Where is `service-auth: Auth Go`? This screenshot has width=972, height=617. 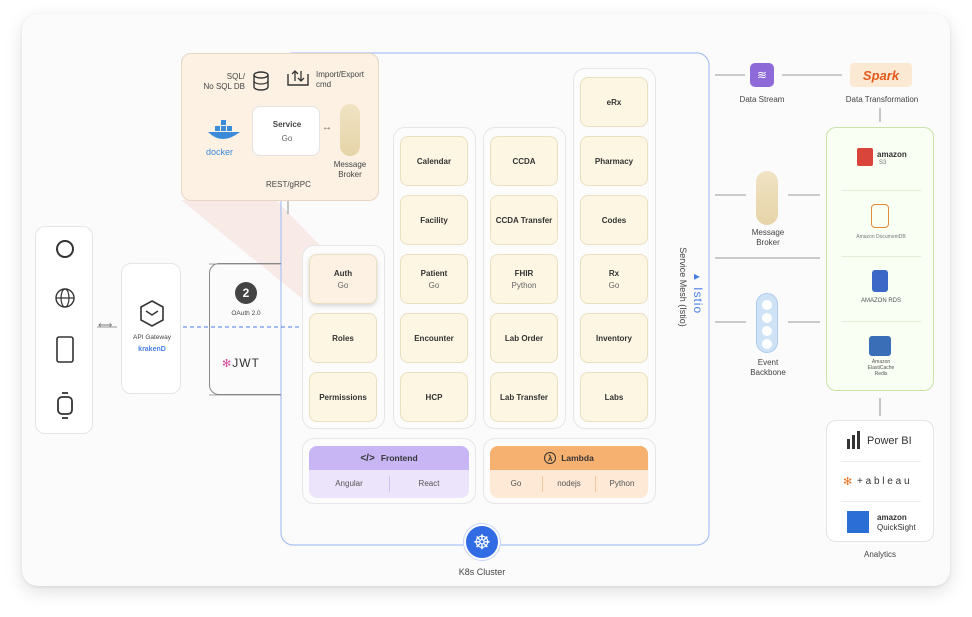
service-auth: Auth Go is located at coordinates (343, 279).